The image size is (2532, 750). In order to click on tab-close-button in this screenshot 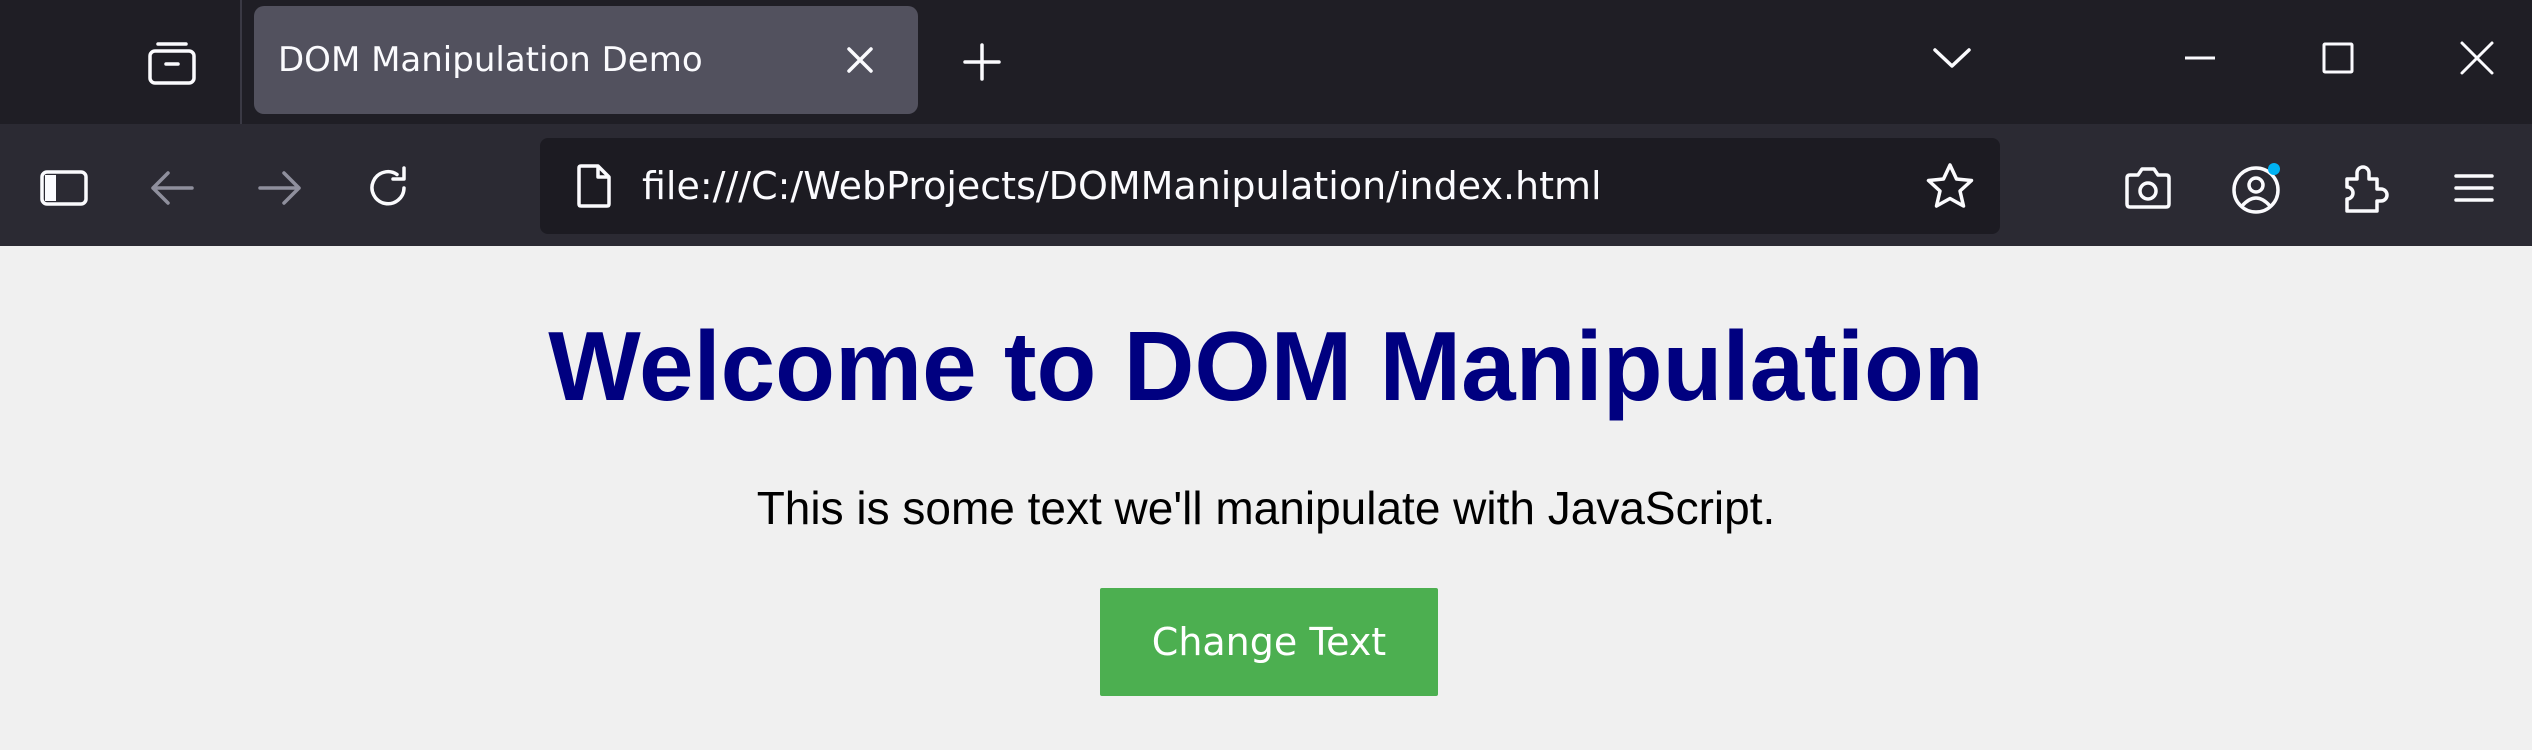, I will do `click(860, 60)`.